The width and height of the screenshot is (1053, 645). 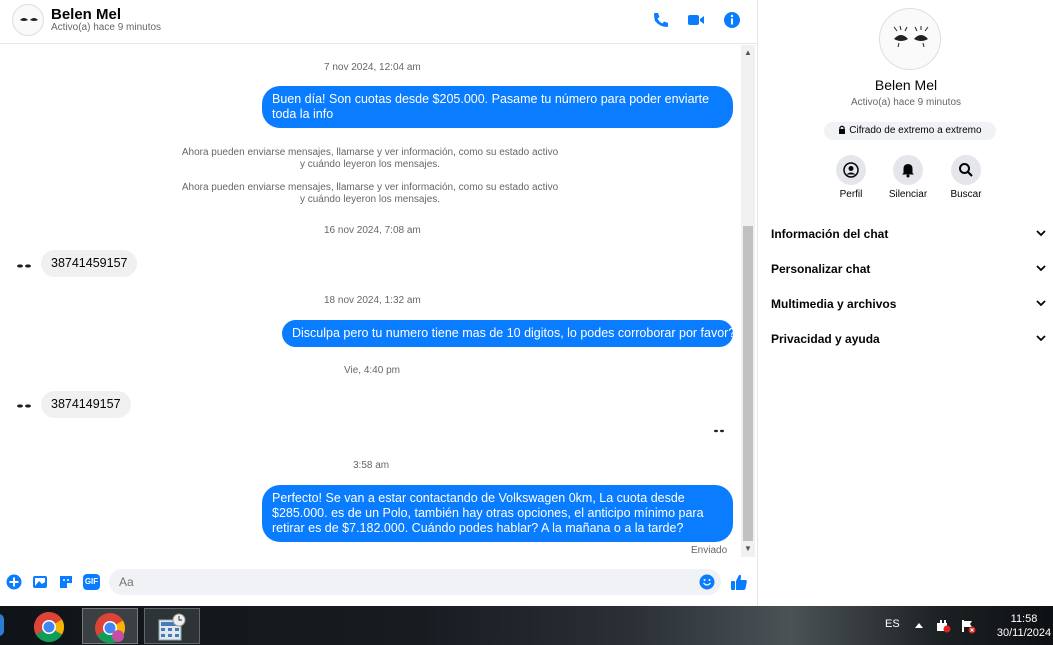 I want to click on scroll-up-icon: ▲, so click(x=748, y=53).